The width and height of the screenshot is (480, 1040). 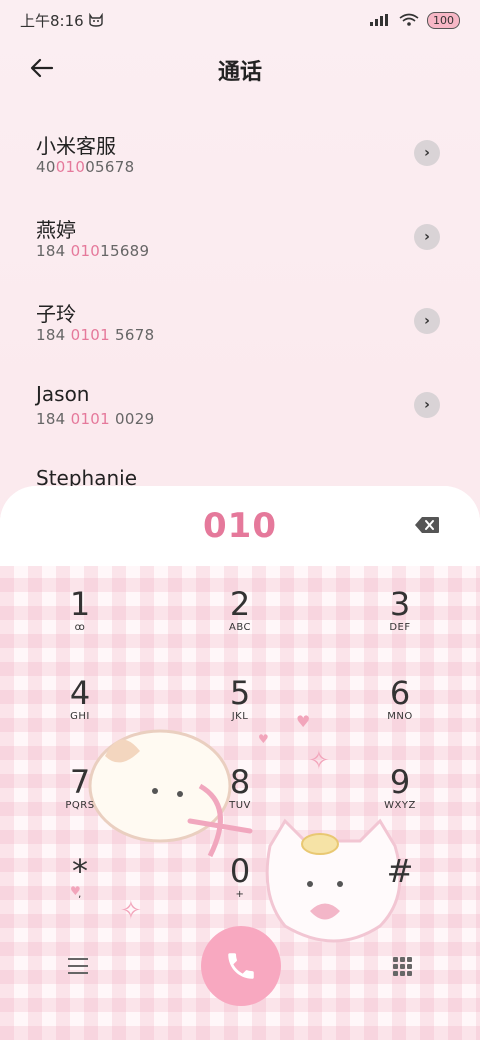 I want to click on call-button, so click(x=240, y=966).